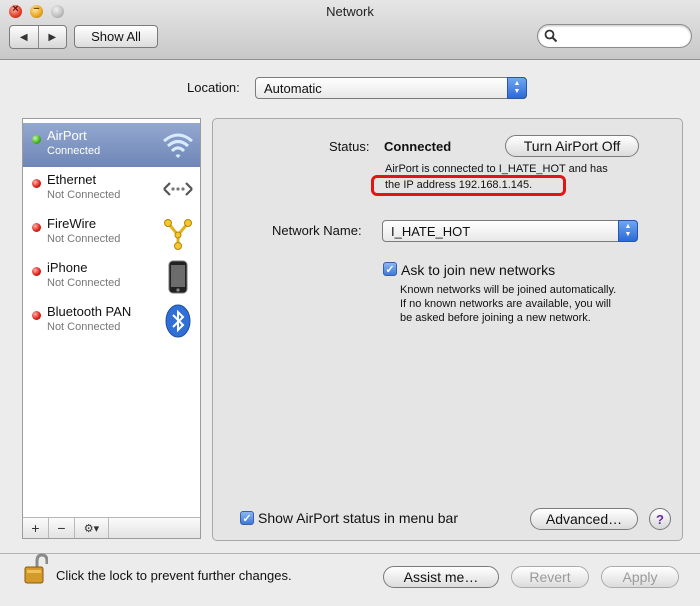 This screenshot has height=606, width=700. What do you see at coordinates (349, 146) in the screenshot?
I see `status-label: Status:` at bounding box center [349, 146].